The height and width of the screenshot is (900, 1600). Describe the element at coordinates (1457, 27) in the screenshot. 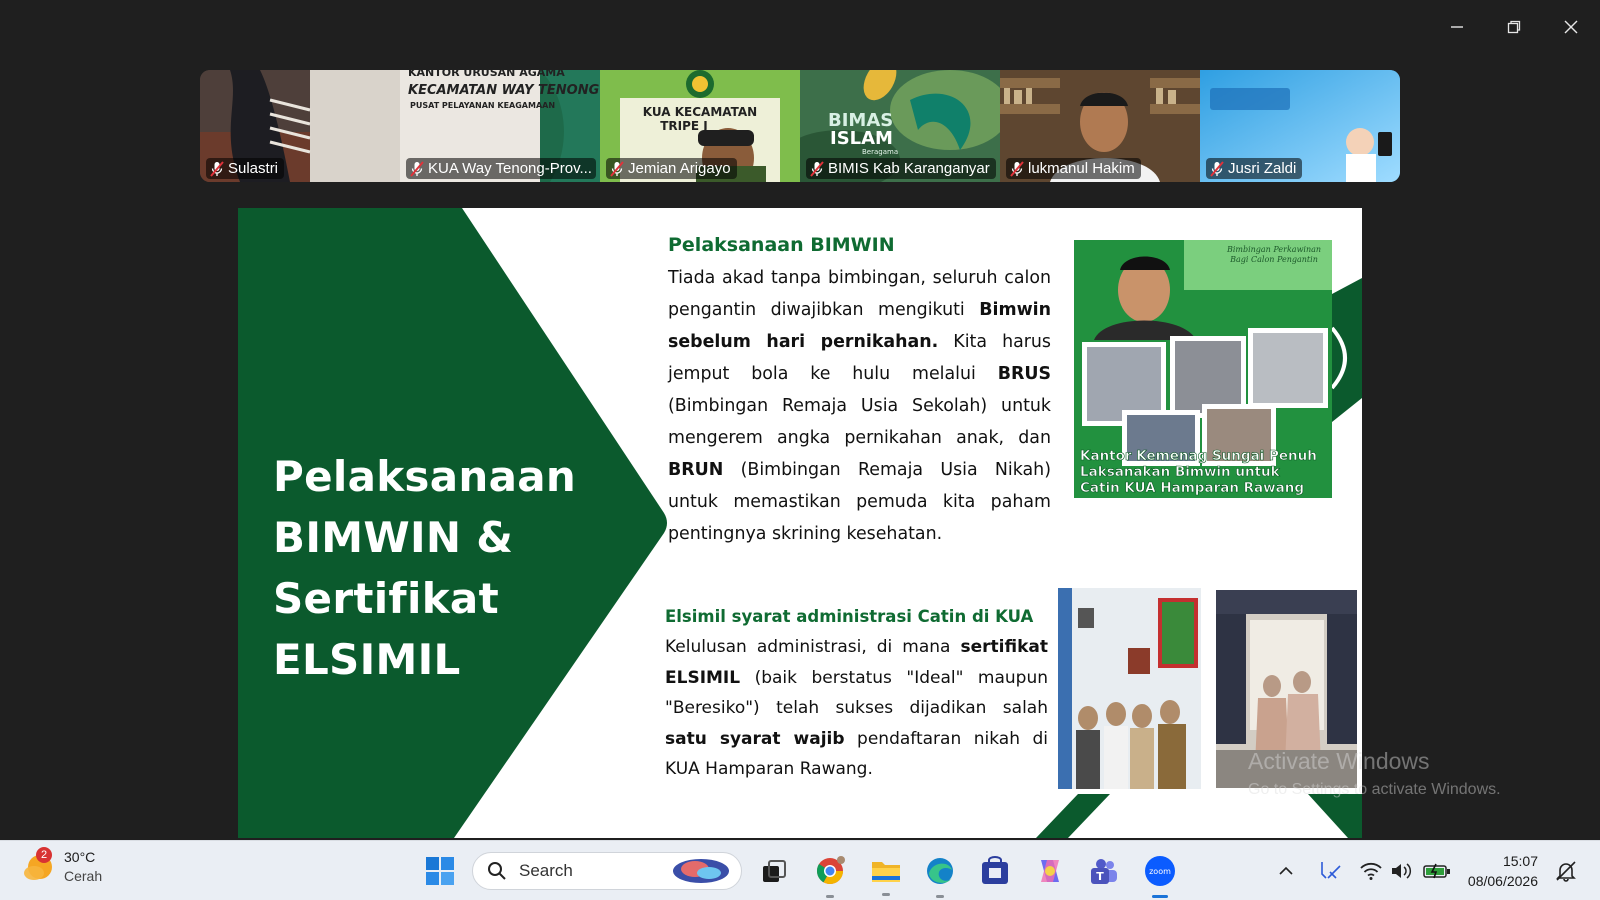

I see `minimize-button` at that location.